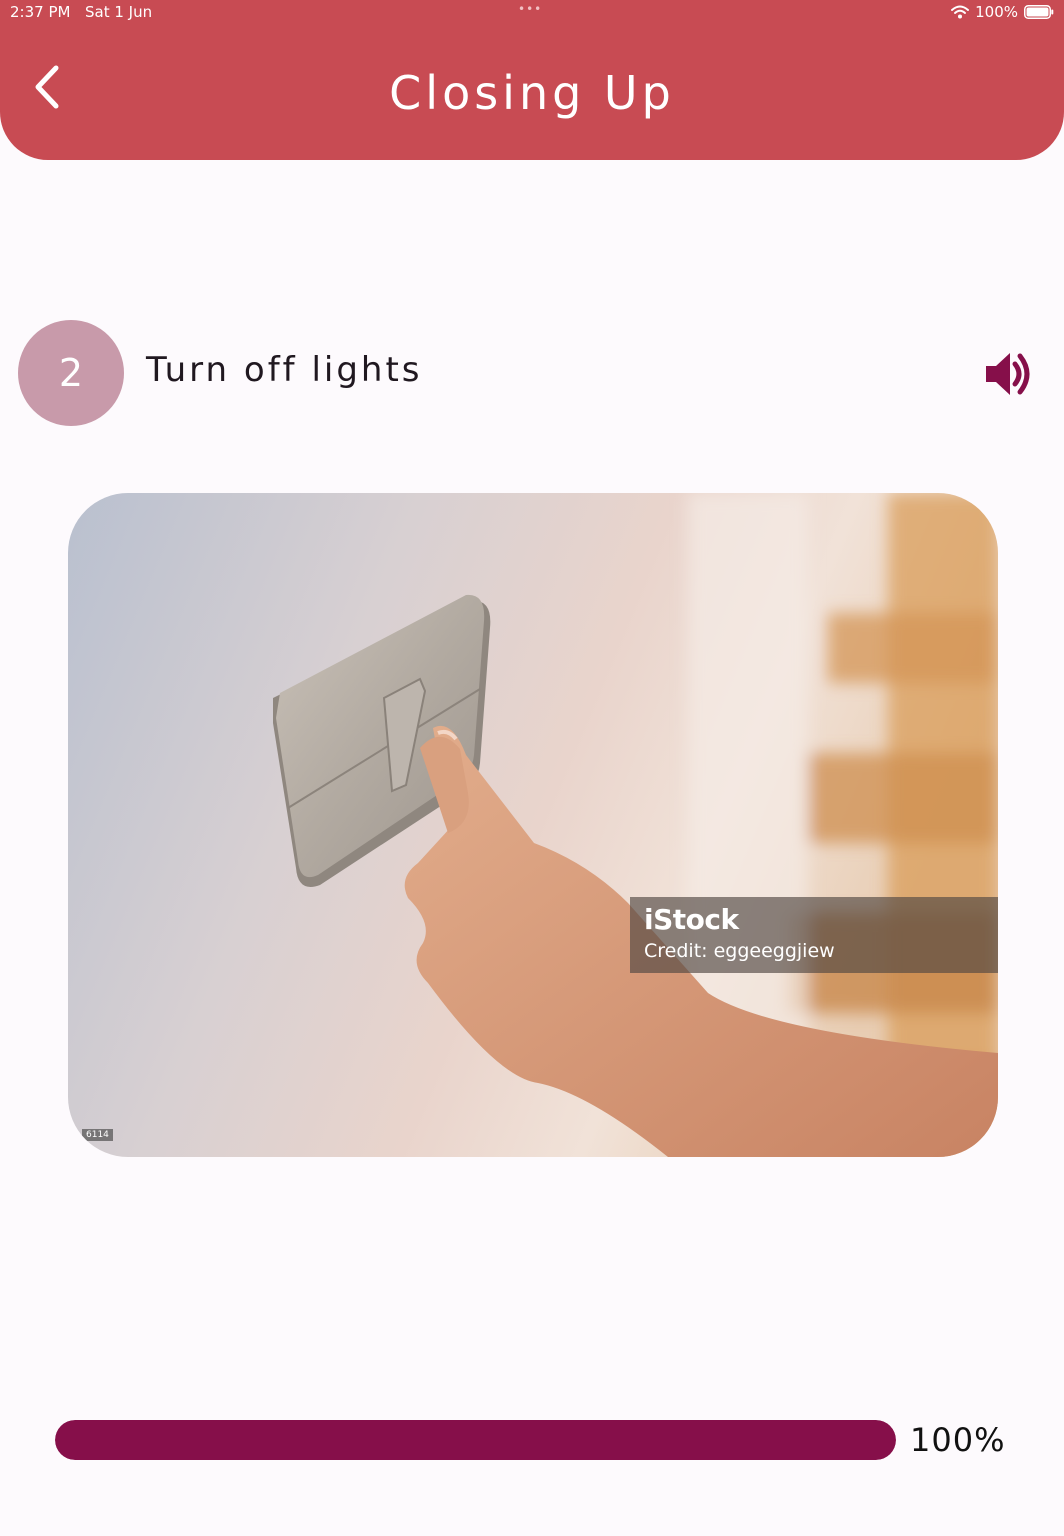 The width and height of the screenshot is (1064, 1536). I want to click on battery-percent: 100%, so click(996, 12).